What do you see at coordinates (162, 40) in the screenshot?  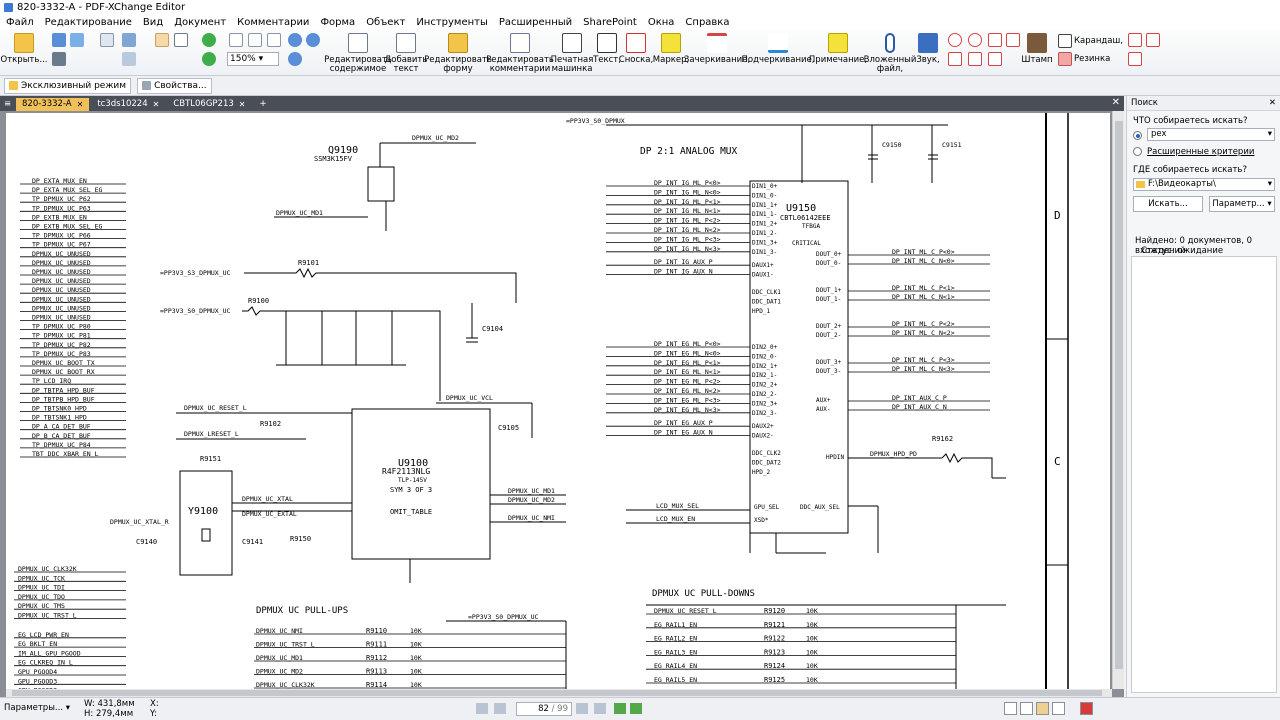 I see `hand-tool-icon` at bounding box center [162, 40].